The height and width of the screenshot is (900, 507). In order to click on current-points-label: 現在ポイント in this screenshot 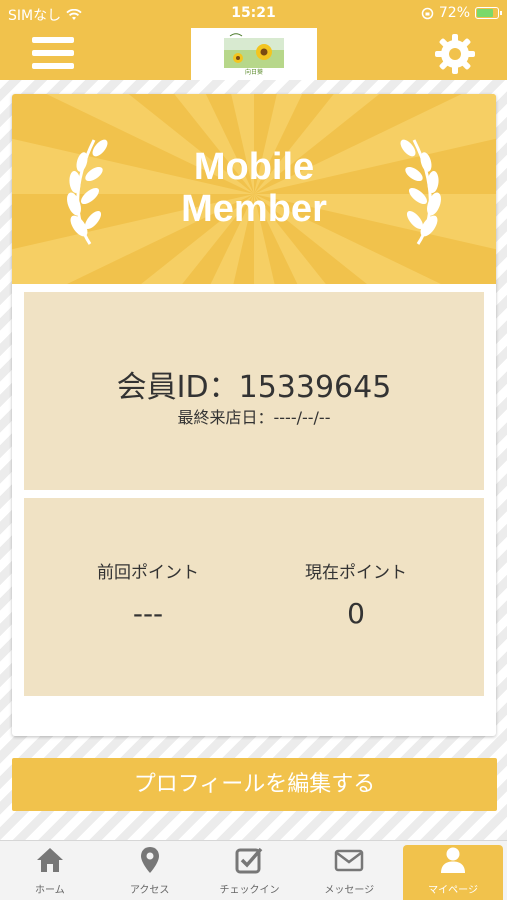, I will do `click(356, 573)`.